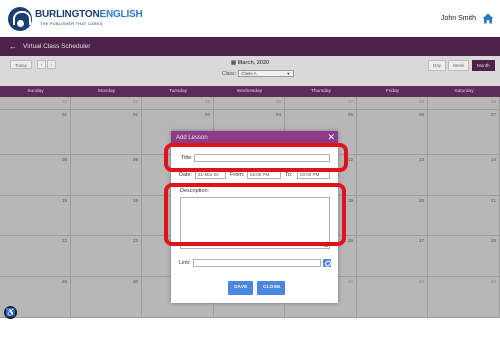 Image resolution: width=500 pixels, height=350 pixels. Describe the element at coordinates (35, 91) in the screenshot. I see `day-header-sunday: Sunday` at that location.